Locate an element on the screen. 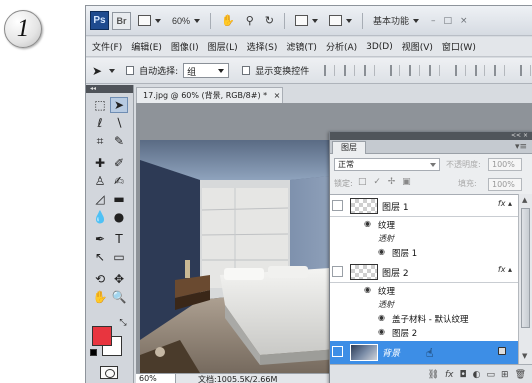  eye-icon is located at coordinates (337, 351).